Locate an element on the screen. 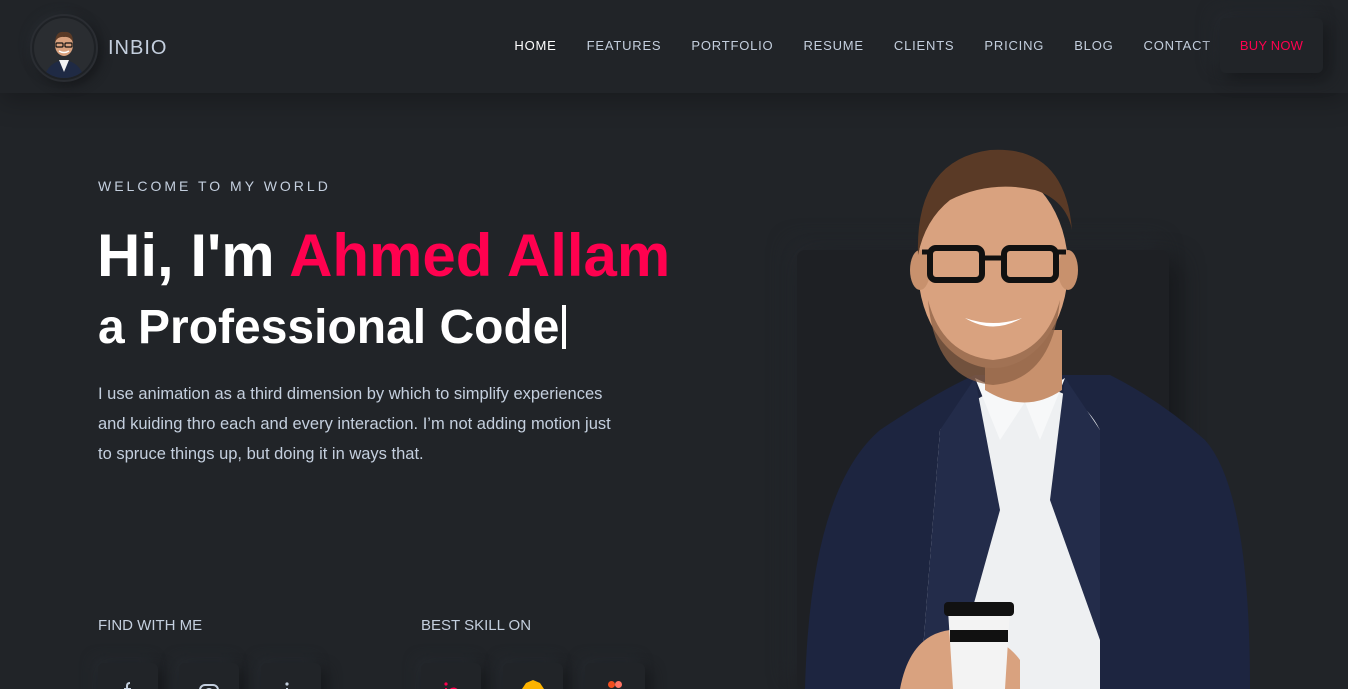 This screenshot has height=689, width=1348. facebook-button is located at coordinates (128, 676).